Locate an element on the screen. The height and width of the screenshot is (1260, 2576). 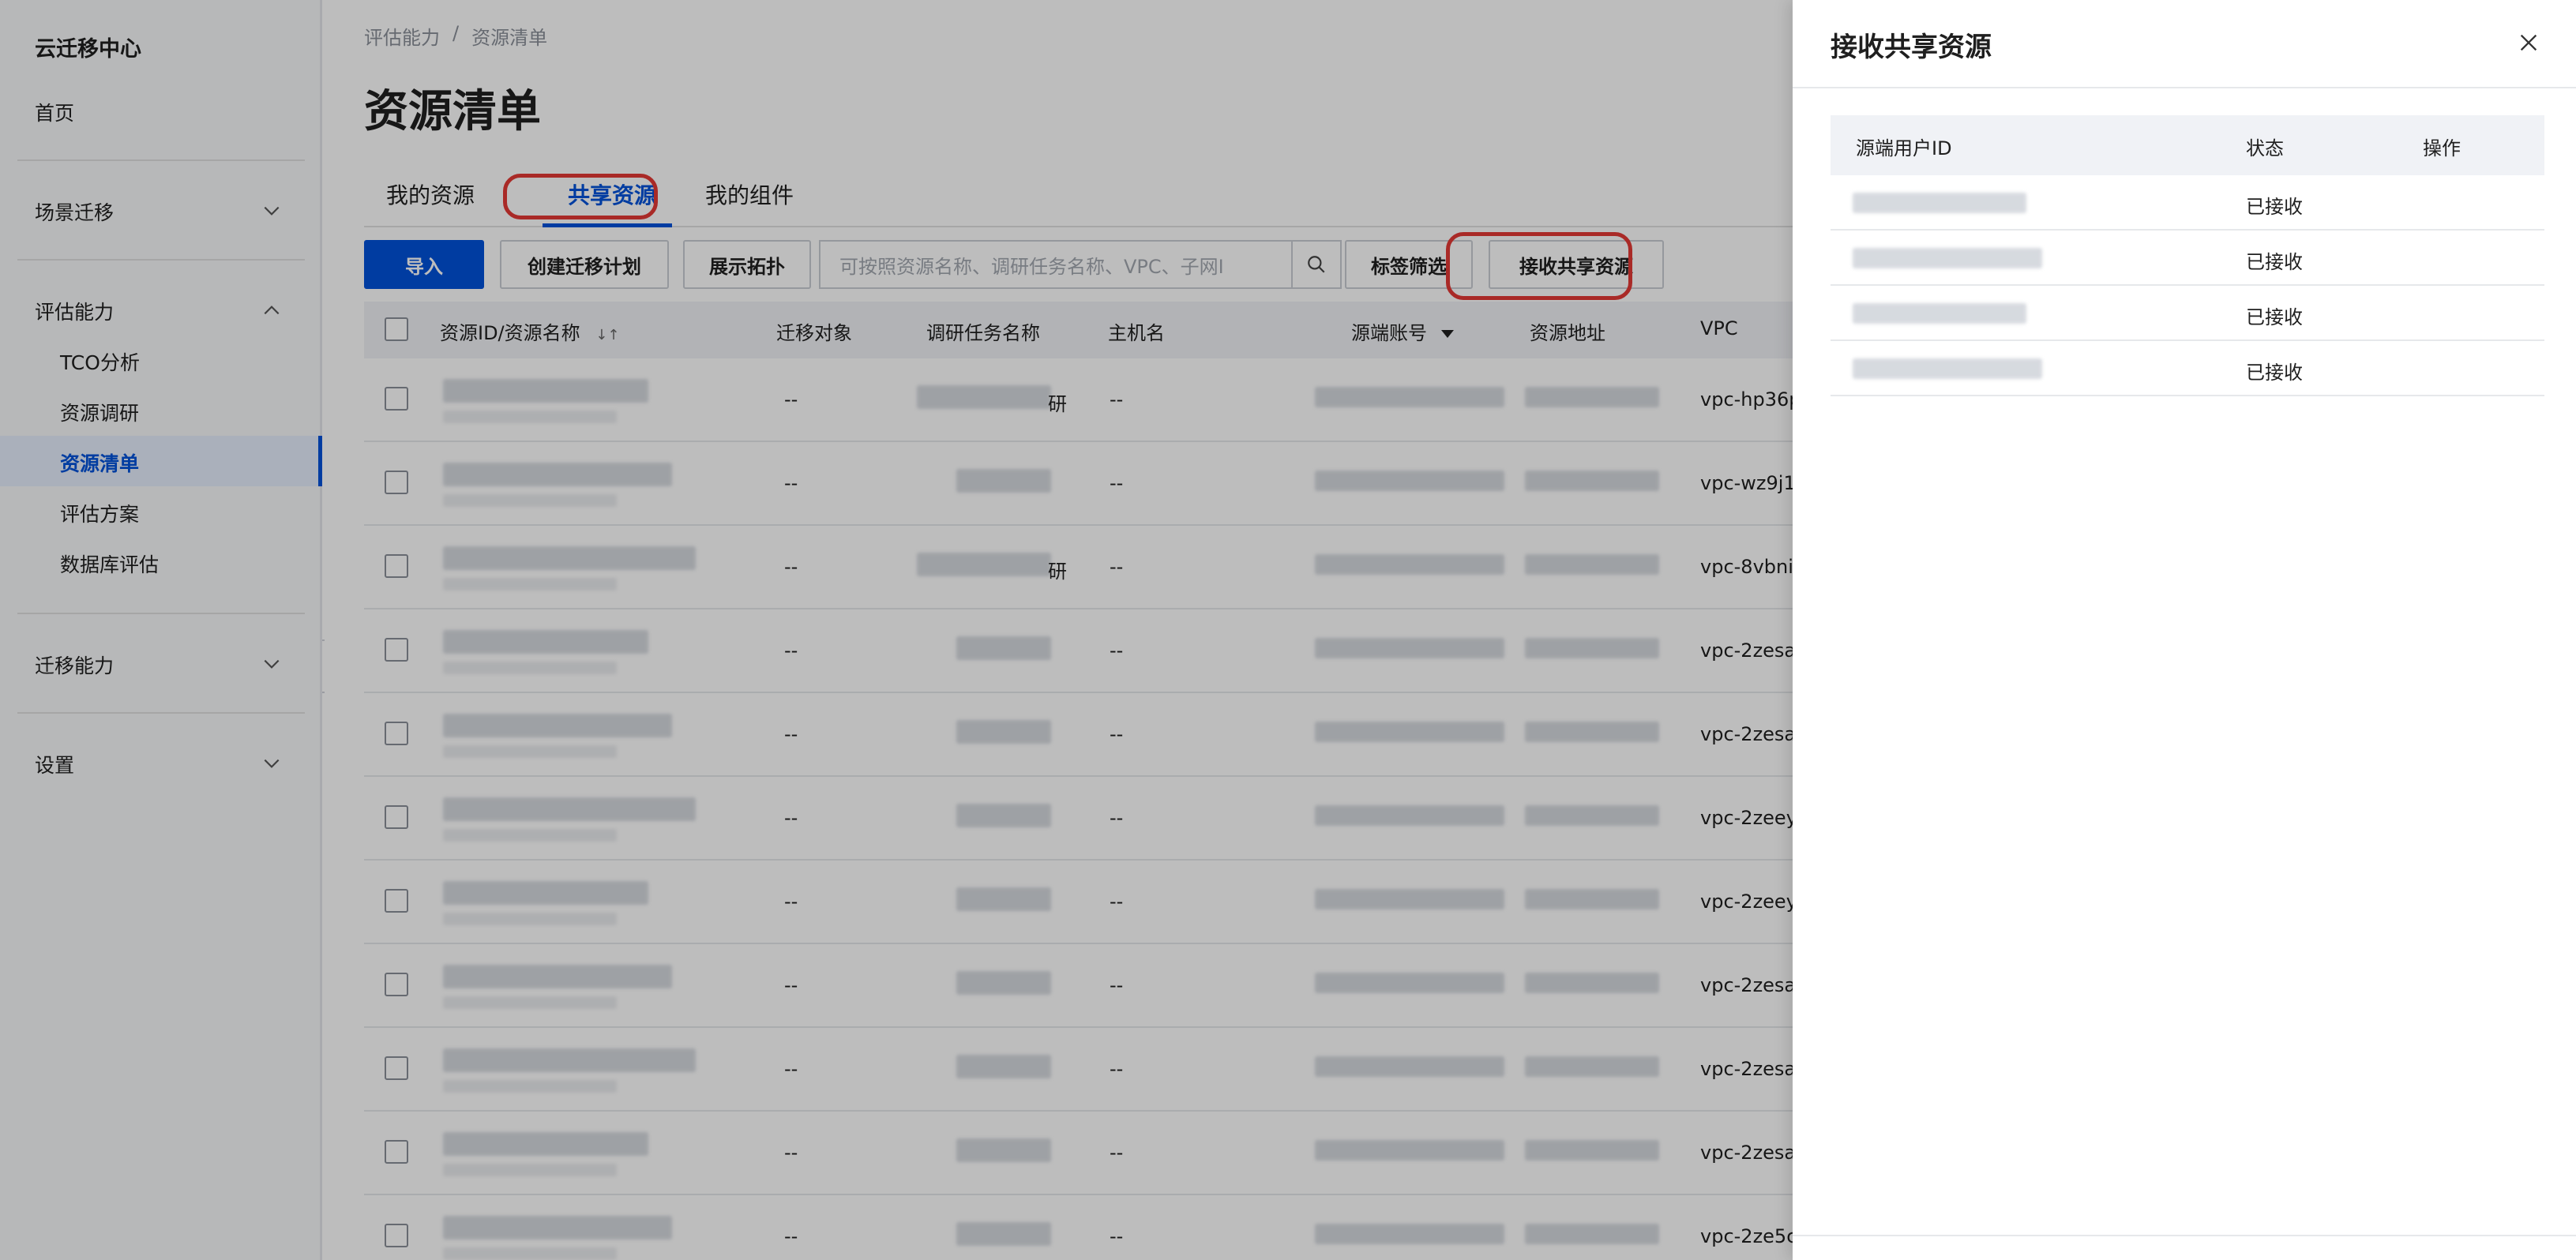
column-header-source-user-id: 源端用户ID is located at coordinates (1904, 148).